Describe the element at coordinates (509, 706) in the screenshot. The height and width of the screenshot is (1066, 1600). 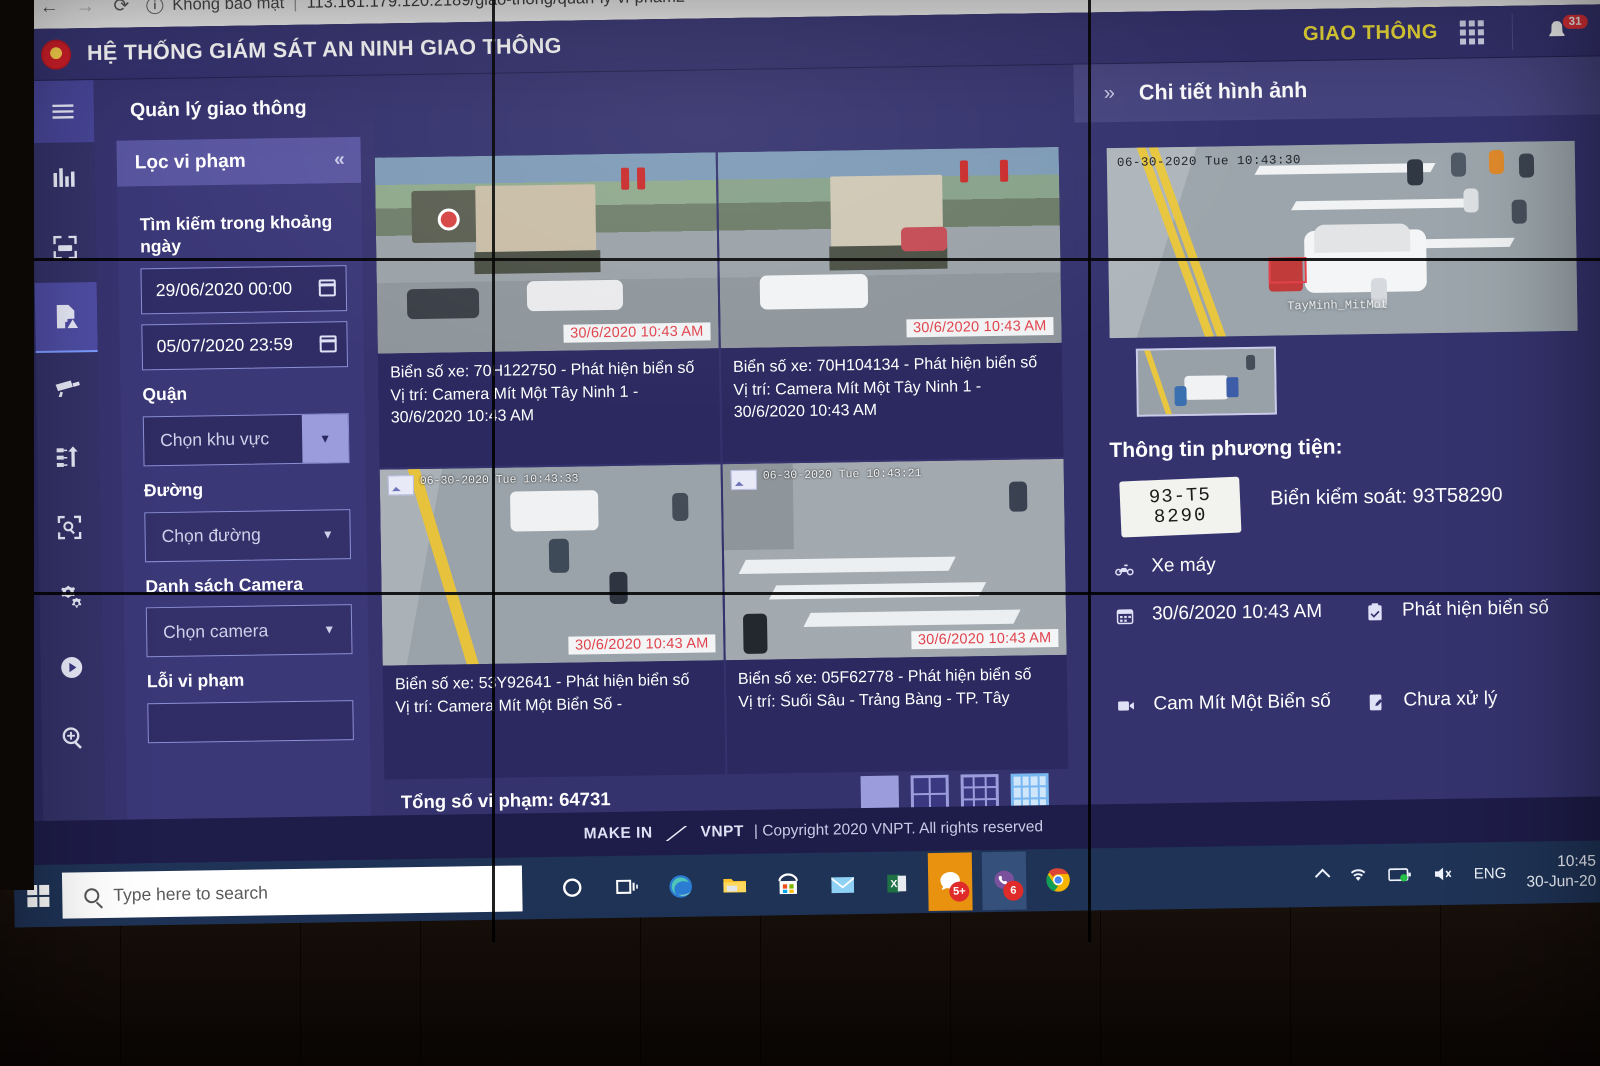
I see `violation-location-label: Vị trí: Camera Mít Một Biển Số -` at that location.